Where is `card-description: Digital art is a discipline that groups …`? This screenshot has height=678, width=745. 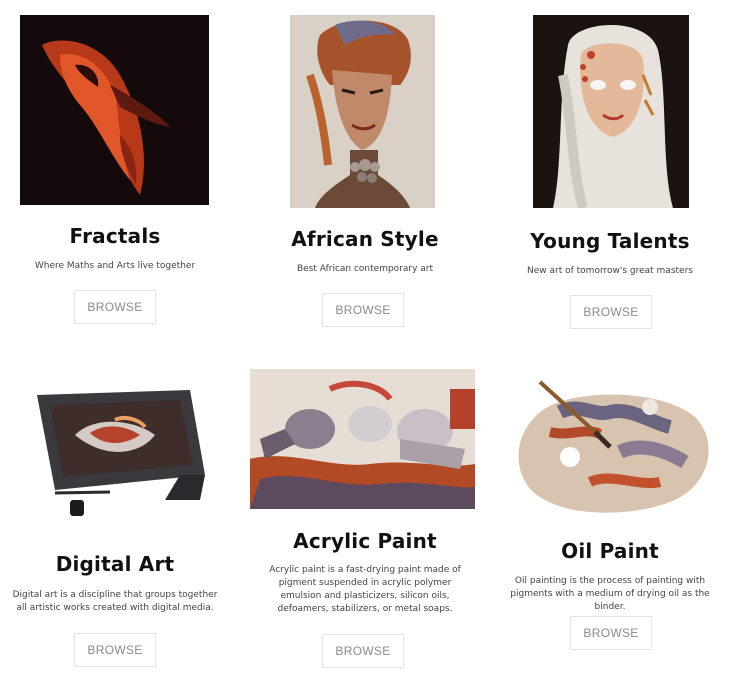 card-description: Digital art is a discipline that groups … is located at coordinates (115, 601).